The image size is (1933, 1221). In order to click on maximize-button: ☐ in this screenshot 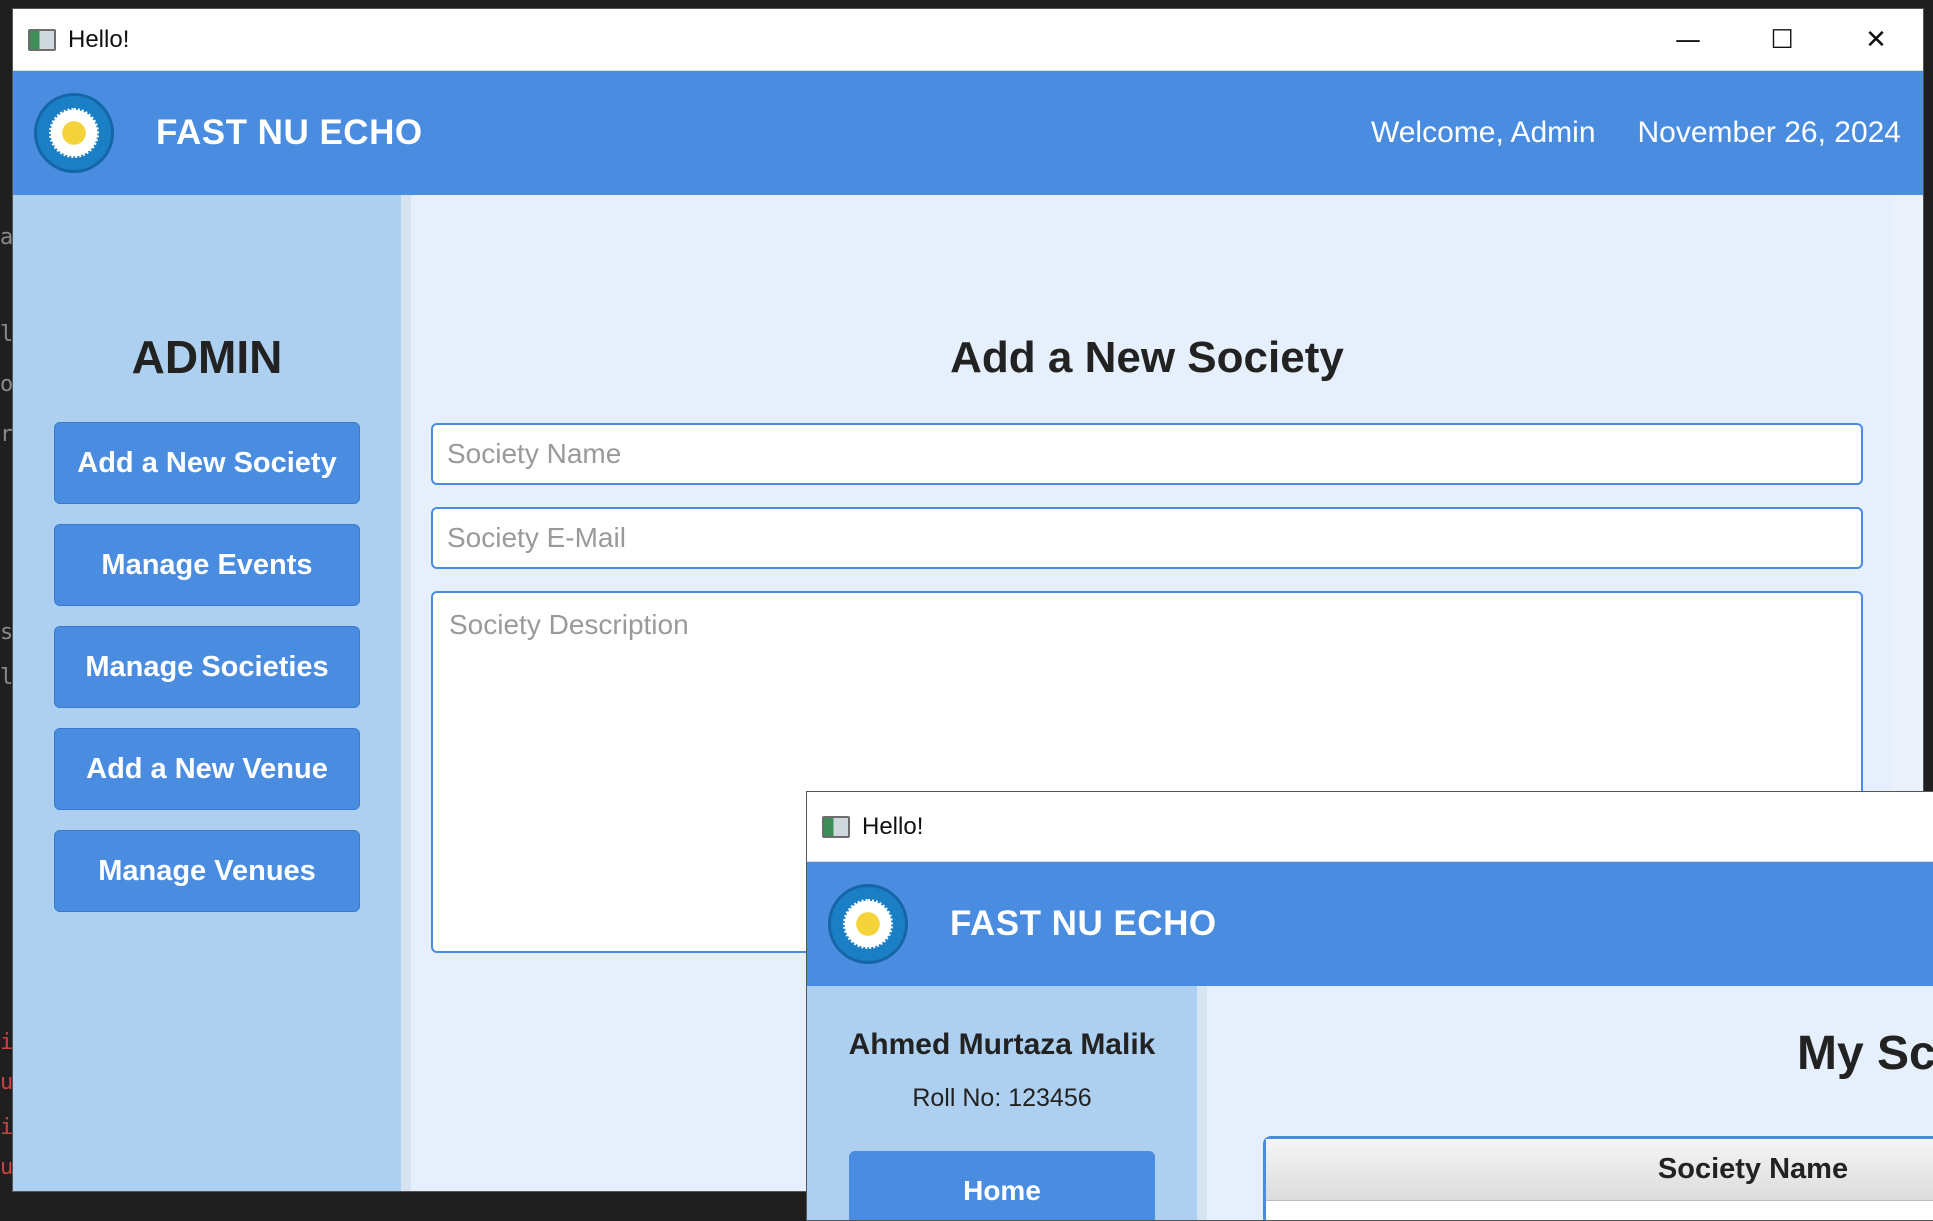, I will do `click(1782, 39)`.